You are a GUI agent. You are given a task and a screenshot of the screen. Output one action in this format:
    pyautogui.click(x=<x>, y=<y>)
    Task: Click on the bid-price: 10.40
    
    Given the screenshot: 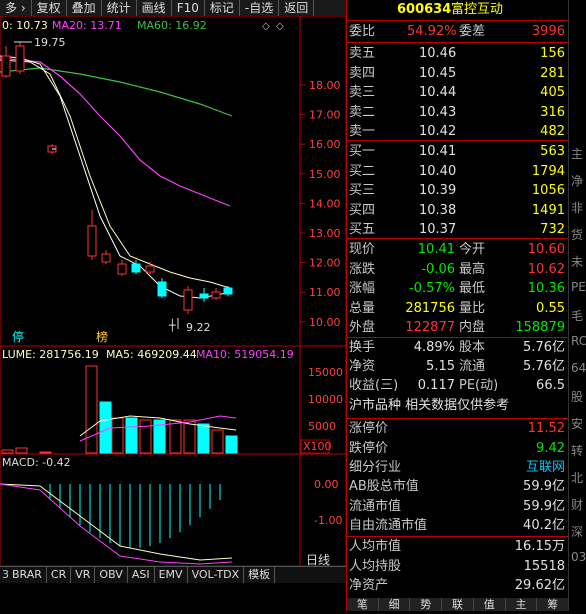 What is the action you would take?
    pyautogui.click(x=437, y=172)
    